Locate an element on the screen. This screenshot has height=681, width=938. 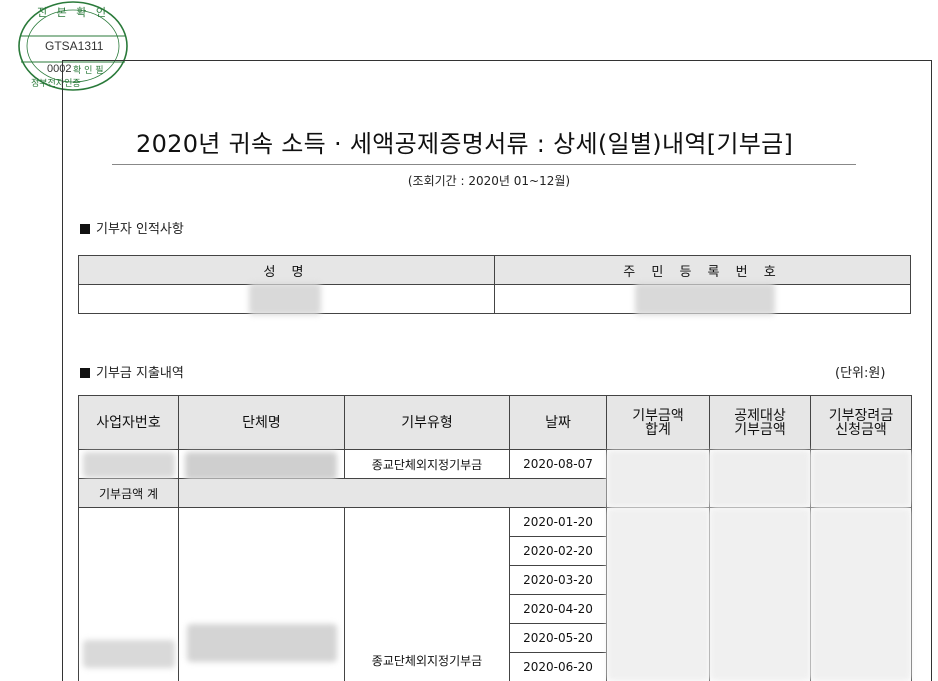
donation-section-heading: 기부금 지출내역 is located at coordinates (132, 371).